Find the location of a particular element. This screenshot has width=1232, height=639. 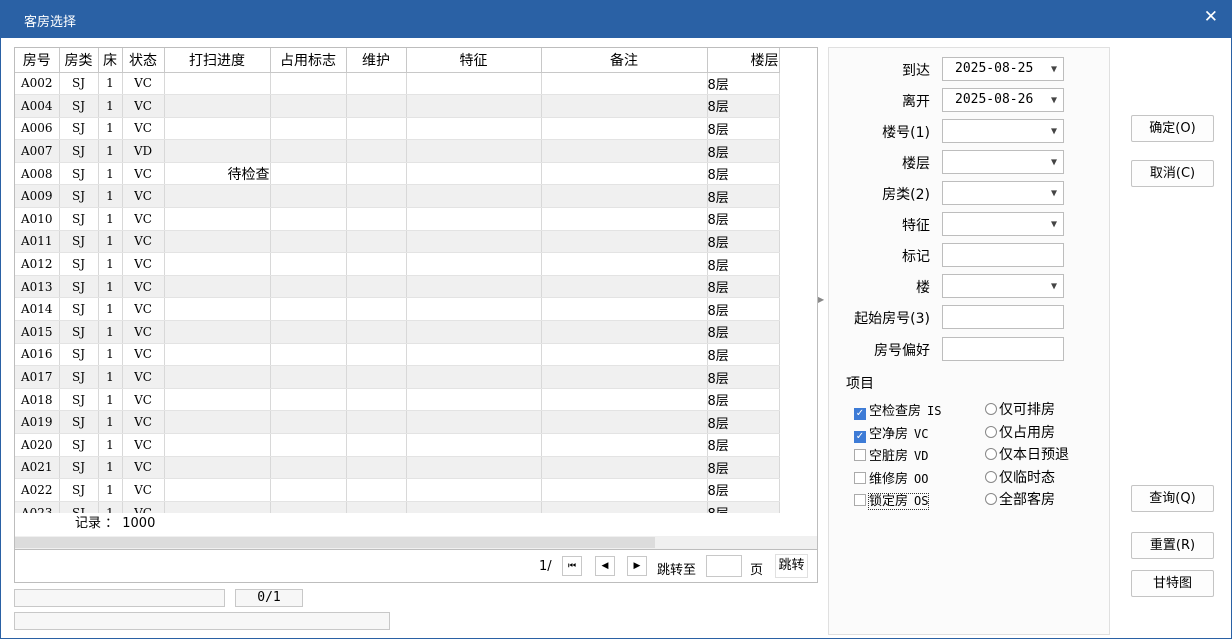

table-row: A017 SJ 1 VC 8层 is located at coordinates (397, 377).